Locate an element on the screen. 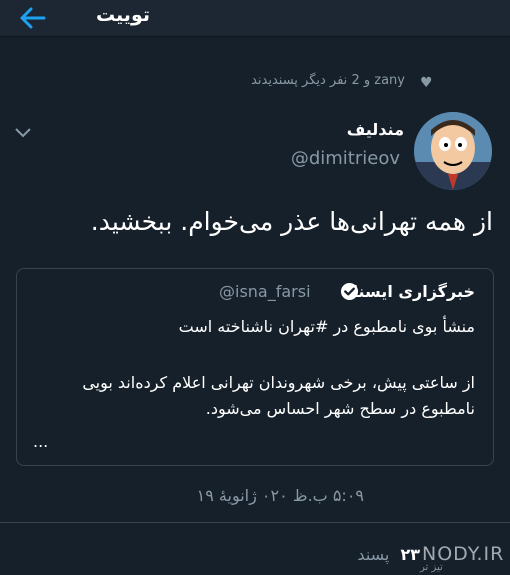 The width and height of the screenshot is (510, 575). social-context: ♥ zany و 2 نفر دیگر پسندیدند is located at coordinates (255, 82).